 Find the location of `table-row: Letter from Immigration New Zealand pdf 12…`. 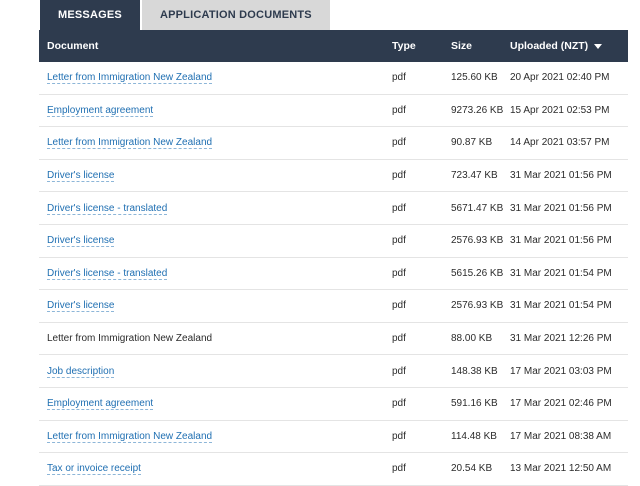

table-row: Letter from Immigration New Zealand pdf 12… is located at coordinates (333, 78).